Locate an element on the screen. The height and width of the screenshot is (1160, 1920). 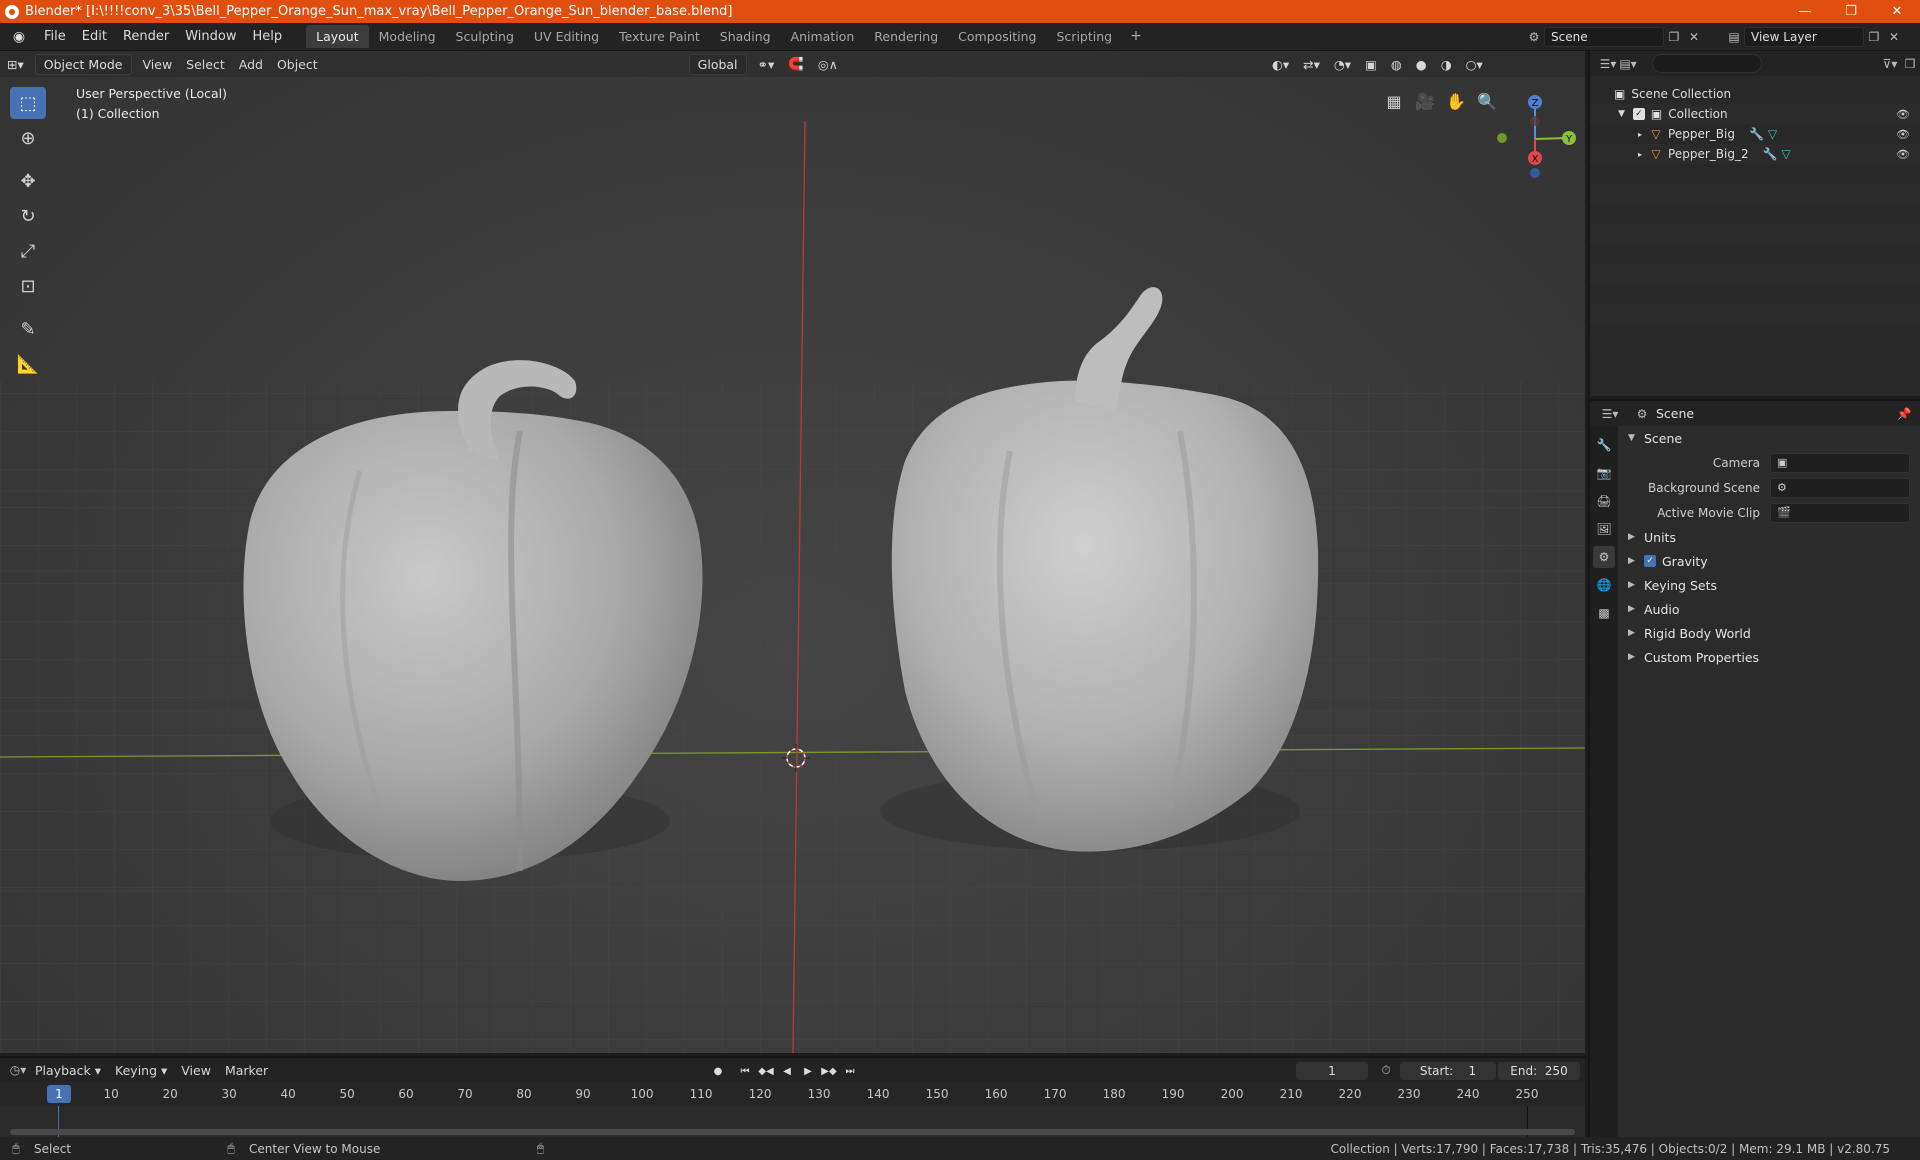
timeline-editor-icon: ◷▾ is located at coordinates (18, 1070).